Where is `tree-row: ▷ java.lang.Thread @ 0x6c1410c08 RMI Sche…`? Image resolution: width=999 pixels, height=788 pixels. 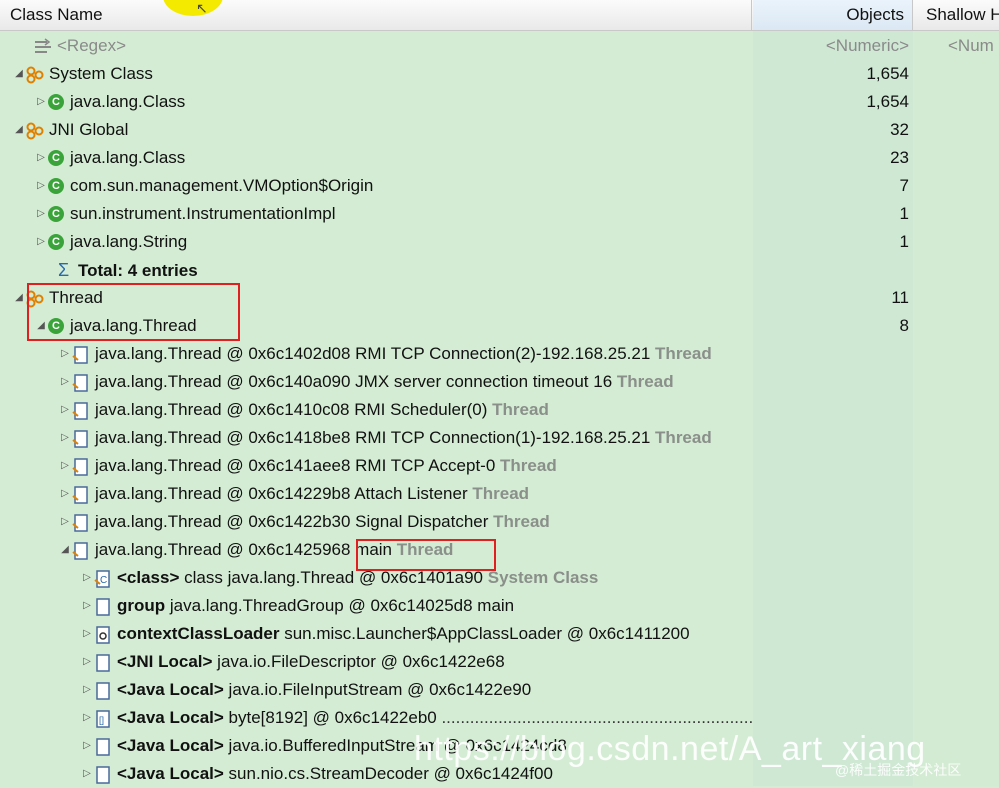
tree-row: ▷ java.lang.Thread @ 0x6c1410c08 RMI Sche… is located at coordinates (499, 410).